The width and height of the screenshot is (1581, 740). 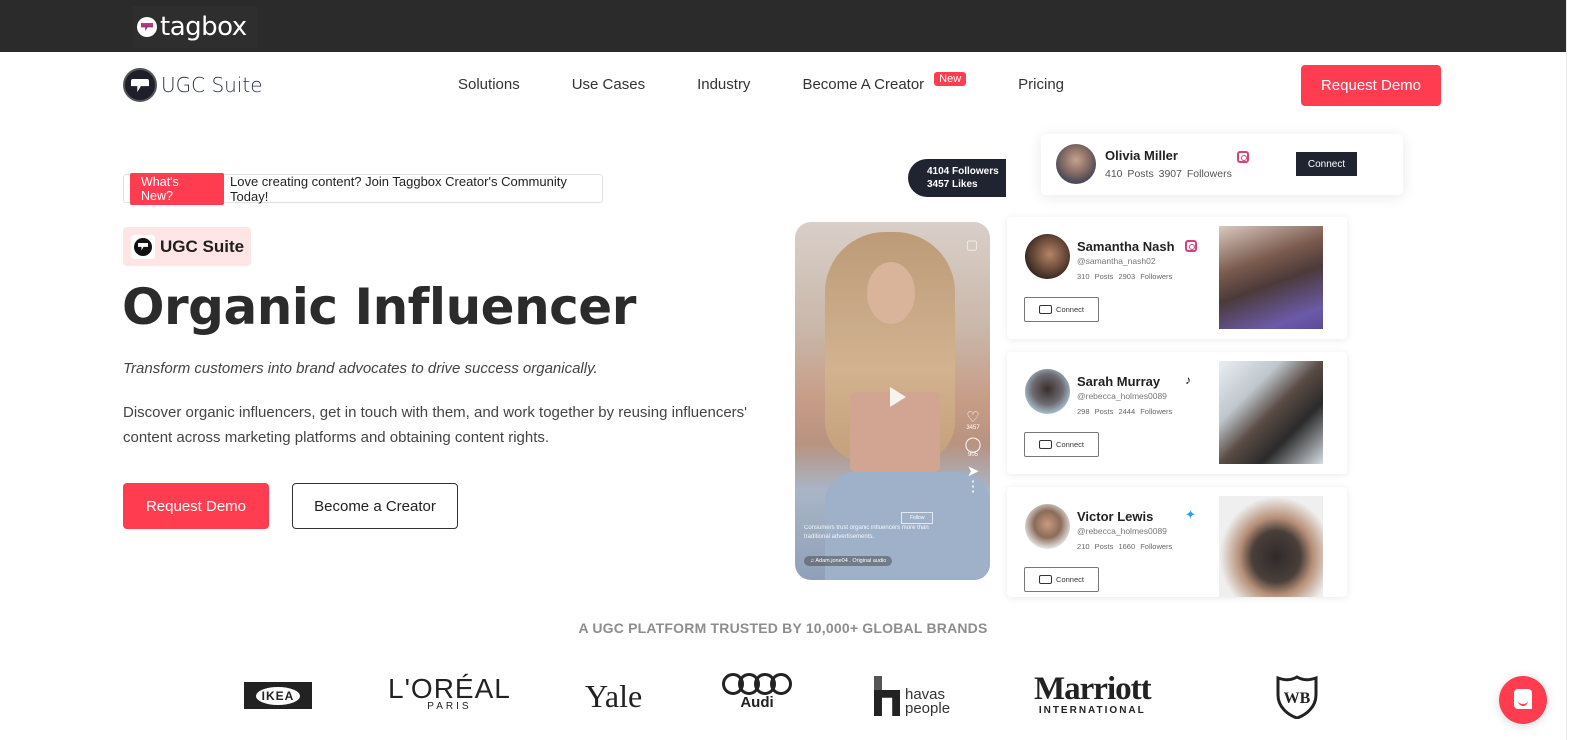 What do you see at coordinates (887, 696) in the screenshot?
I see `havas-h-icon` at bounding box center [887, 696].